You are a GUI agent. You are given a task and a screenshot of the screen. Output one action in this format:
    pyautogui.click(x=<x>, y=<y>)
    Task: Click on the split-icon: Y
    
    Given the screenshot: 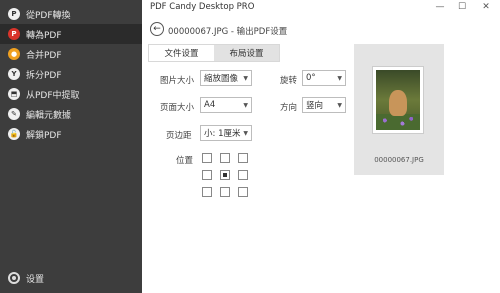 What is the action you would take?
    pyautogui.click(x=14, y=74)
    